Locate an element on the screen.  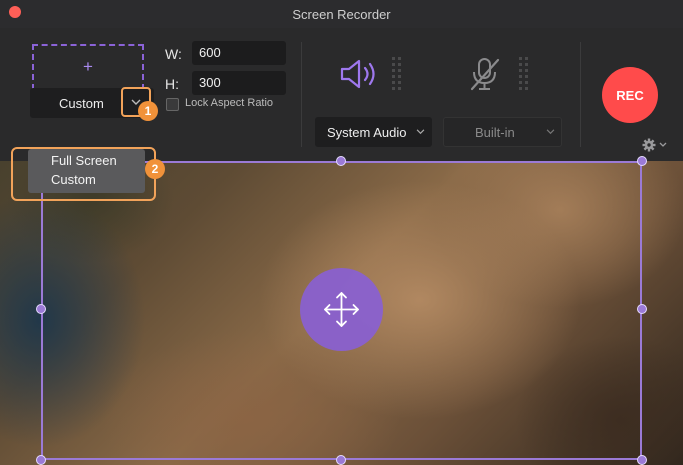
move-arrows-icon is located at coordinates (341, 309).